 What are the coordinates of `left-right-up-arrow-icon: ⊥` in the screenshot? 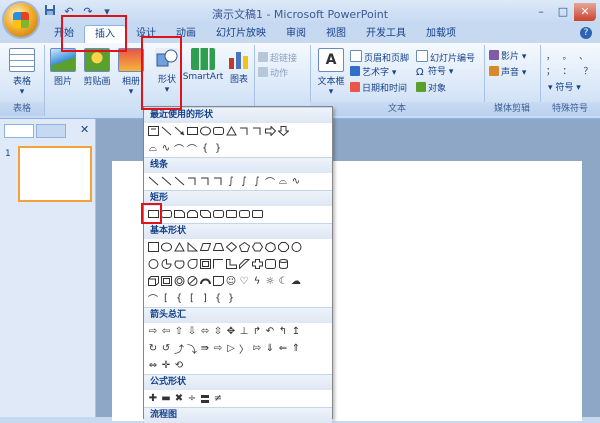 It's located at (244, 331).